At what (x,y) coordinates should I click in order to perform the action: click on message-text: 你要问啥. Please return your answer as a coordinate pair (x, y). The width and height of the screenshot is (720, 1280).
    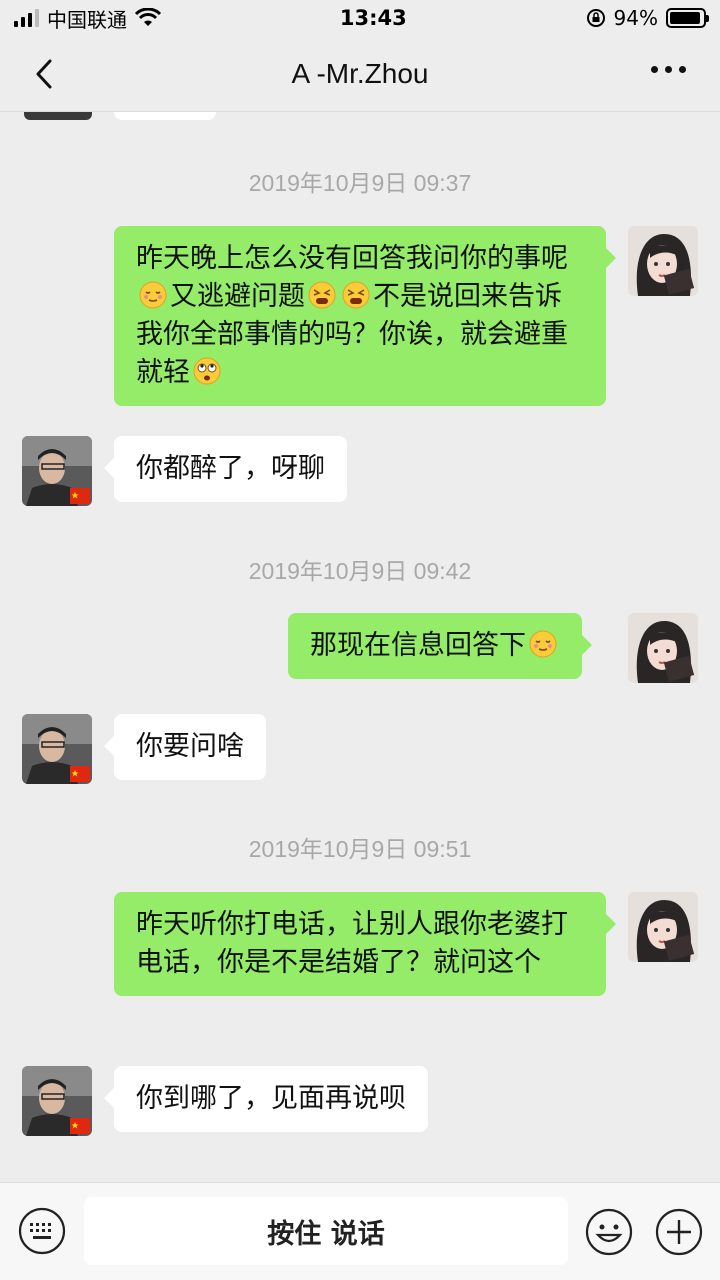
    Looking at the image, I should click on (190, 746).